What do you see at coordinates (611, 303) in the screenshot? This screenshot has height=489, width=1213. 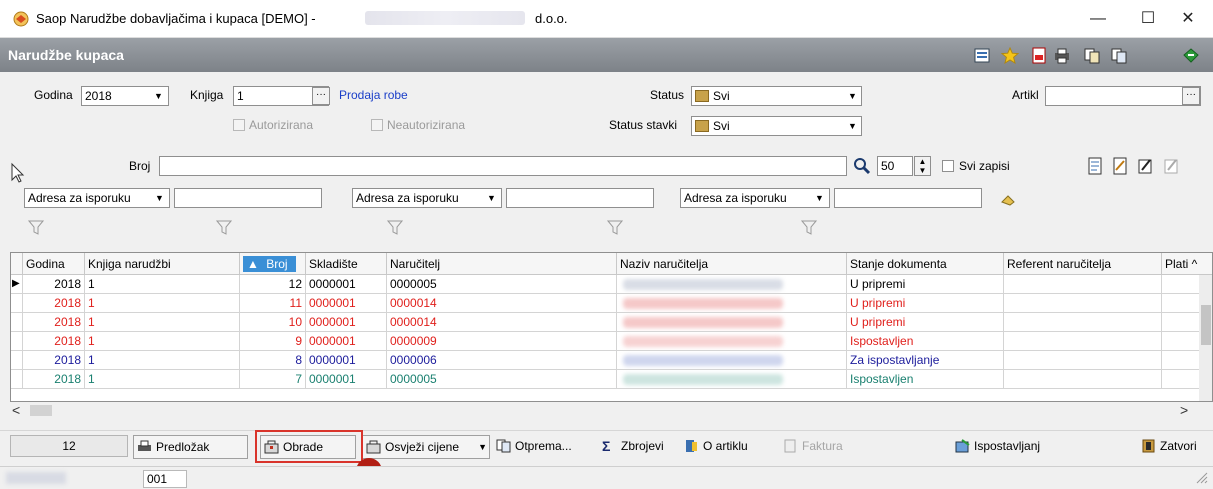 I see `table-row: 2018 1 11 0000001 0000014 U pripremi` at bounding box center [611, 303].